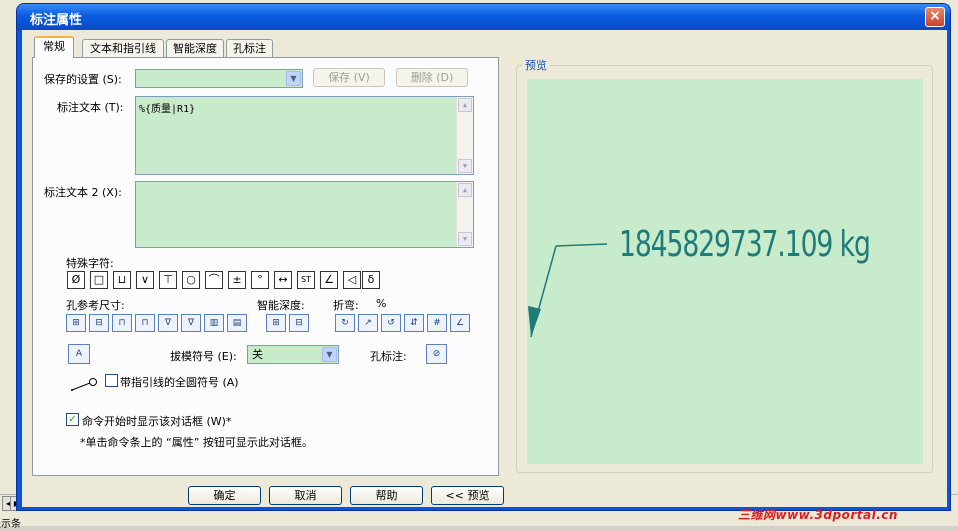 The image size is (958, 531). I want to click on status-text: 提示条, so click(10, 524).